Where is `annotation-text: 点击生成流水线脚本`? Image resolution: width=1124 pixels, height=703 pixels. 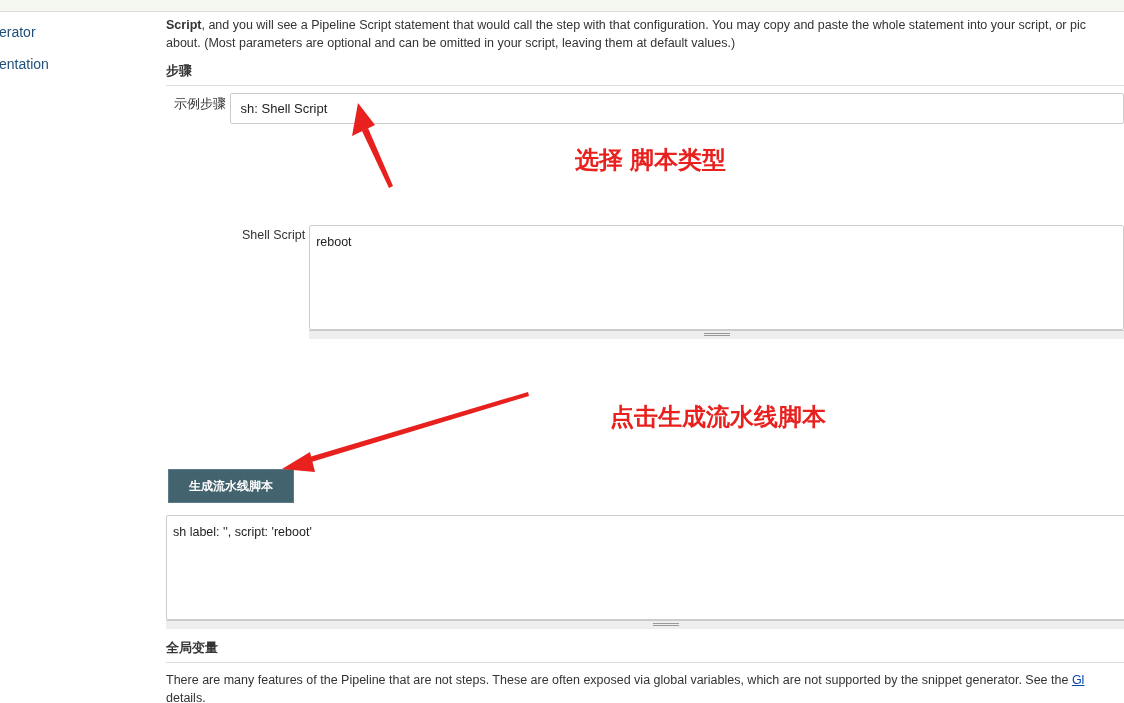
annotation-text: 点击生成流水线脚本 is located at coordinates (718, 417).